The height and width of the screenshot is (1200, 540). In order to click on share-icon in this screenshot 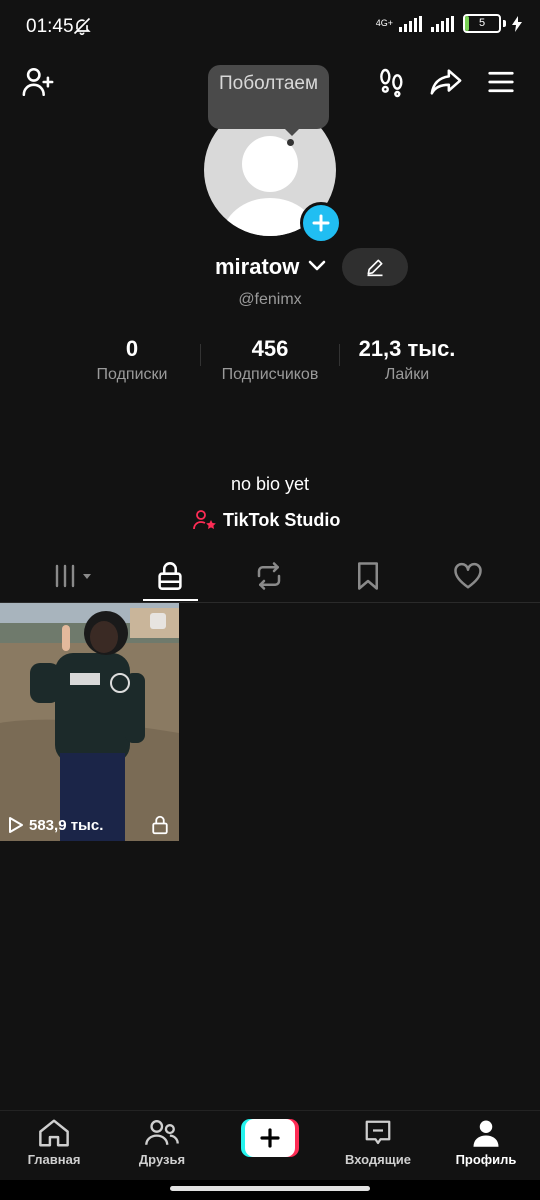, I will do `click(446, 82)`.